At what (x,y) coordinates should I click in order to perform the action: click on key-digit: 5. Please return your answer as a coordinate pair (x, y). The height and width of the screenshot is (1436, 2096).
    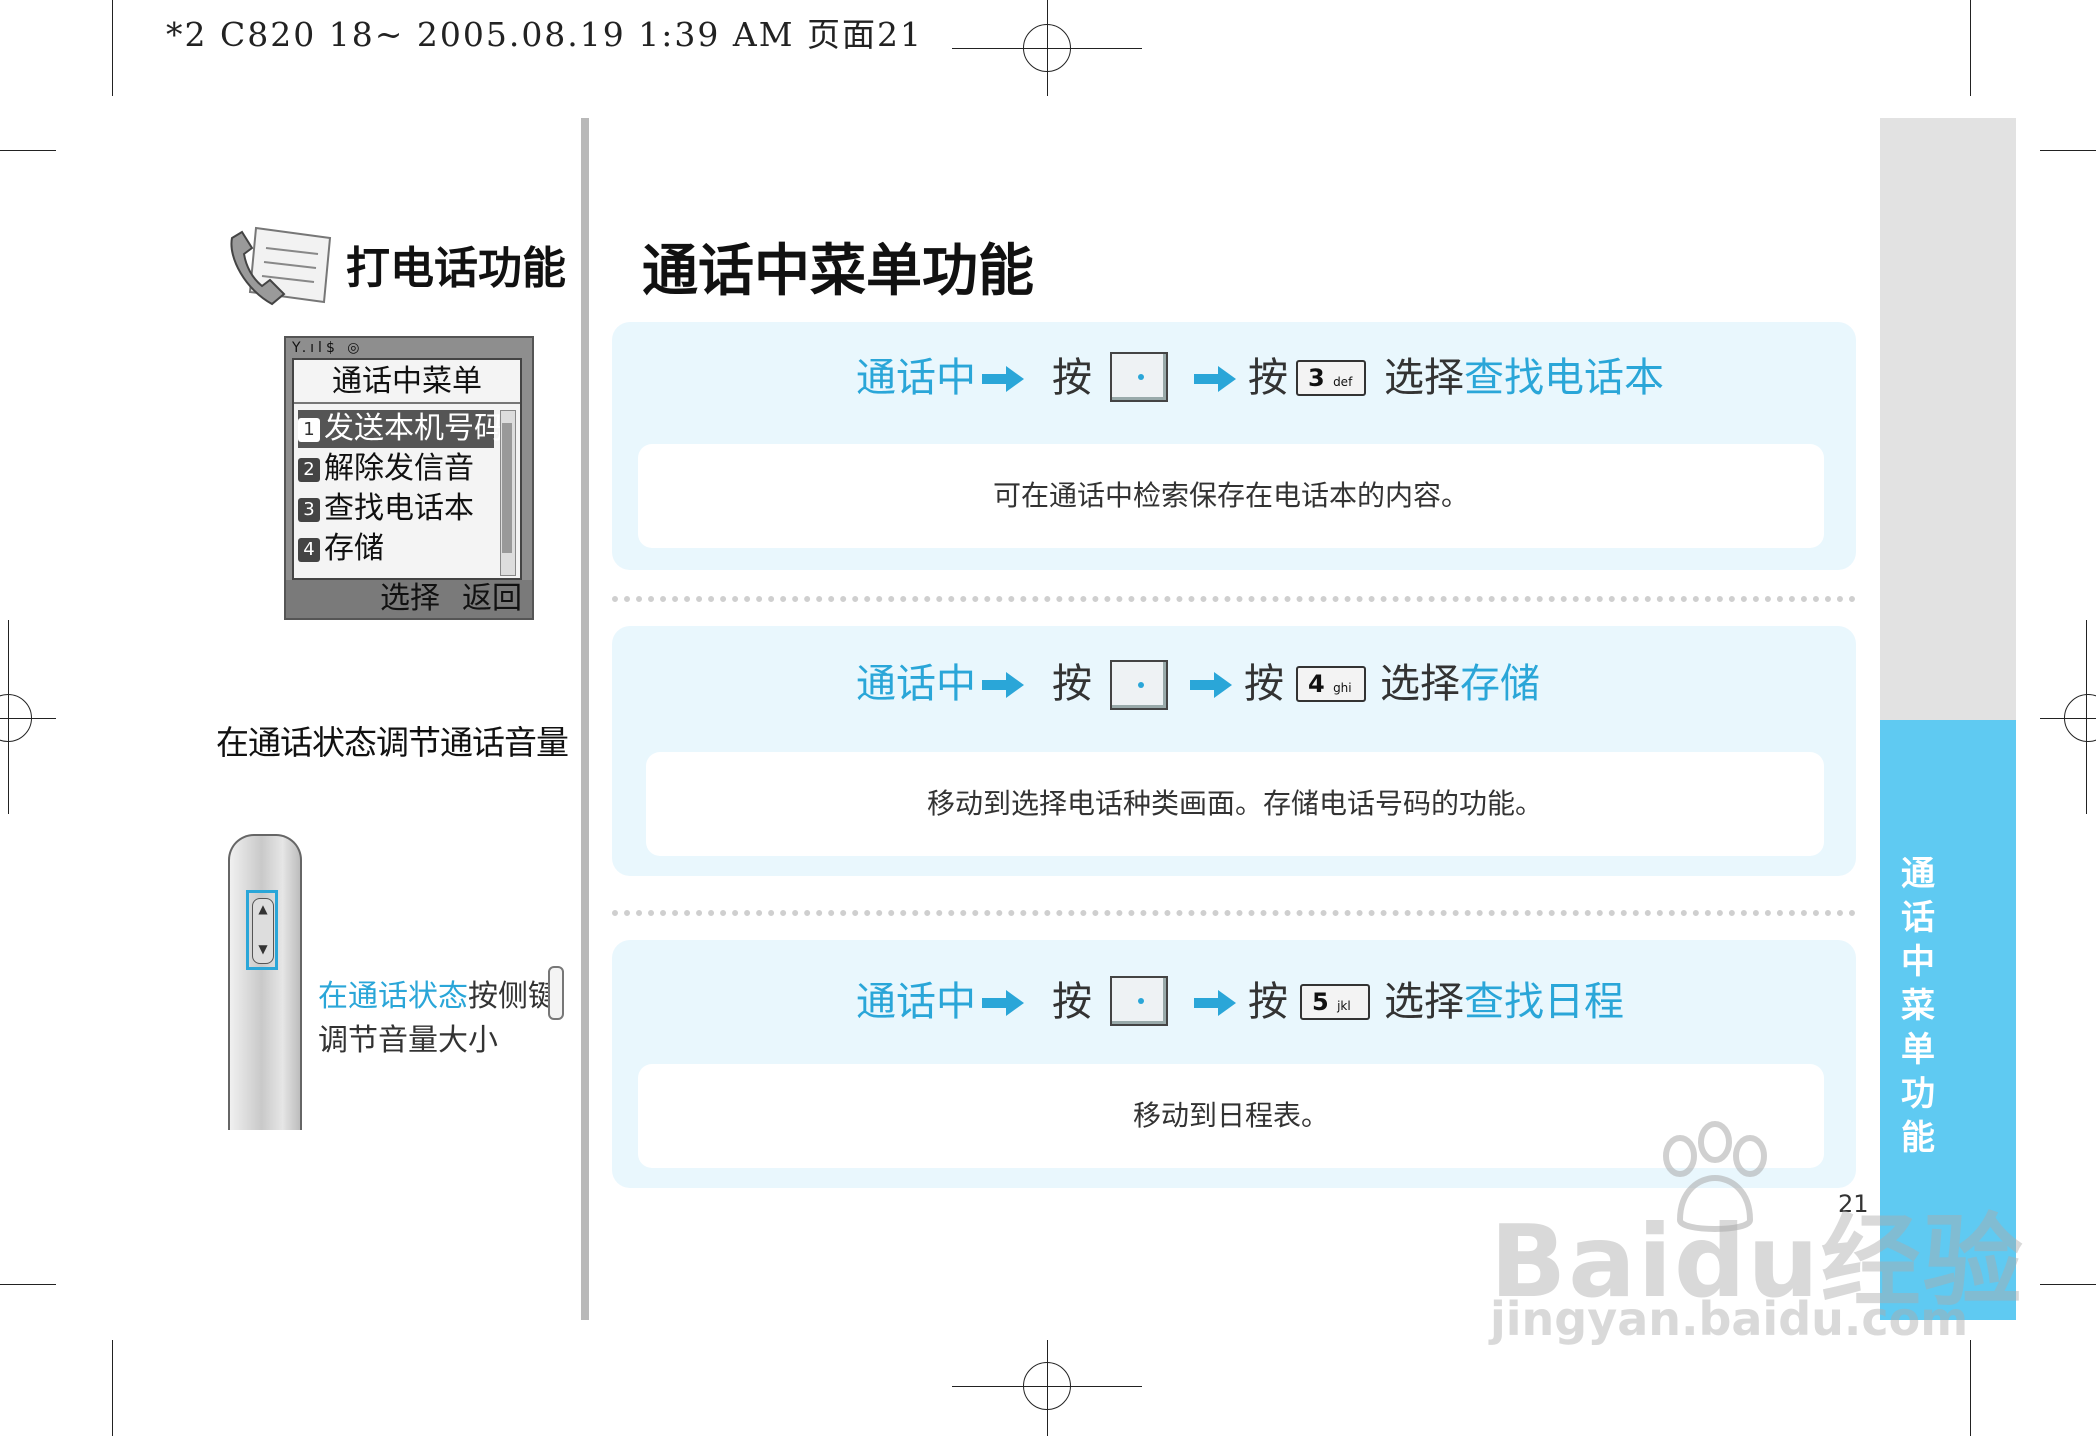
    Looking at the image, I should click on (1320, 1002).